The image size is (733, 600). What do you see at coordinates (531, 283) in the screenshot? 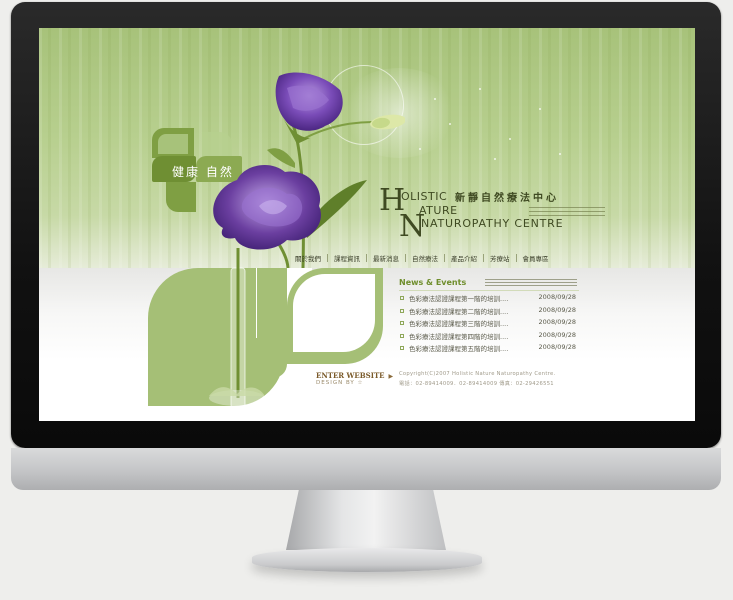
I see `news-fine-print` at bounding box center [531, 283].